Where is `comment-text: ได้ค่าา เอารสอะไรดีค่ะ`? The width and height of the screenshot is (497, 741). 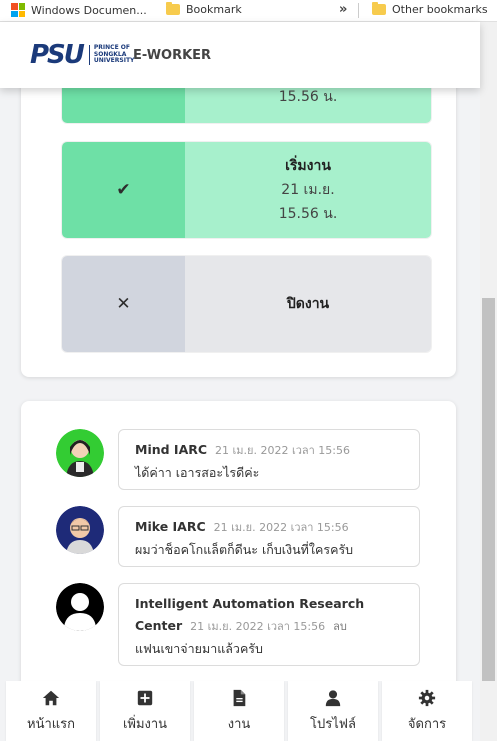 comment-text: ได้ค่าา เอารสอะไรดีค่ะ is located at coordinates (197, 472).